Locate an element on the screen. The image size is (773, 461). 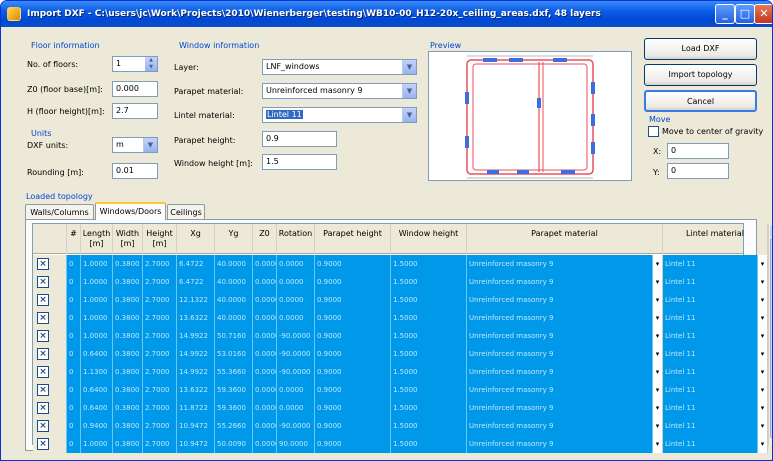
z0-field: 0.000 is located at coordinates (135, 89).